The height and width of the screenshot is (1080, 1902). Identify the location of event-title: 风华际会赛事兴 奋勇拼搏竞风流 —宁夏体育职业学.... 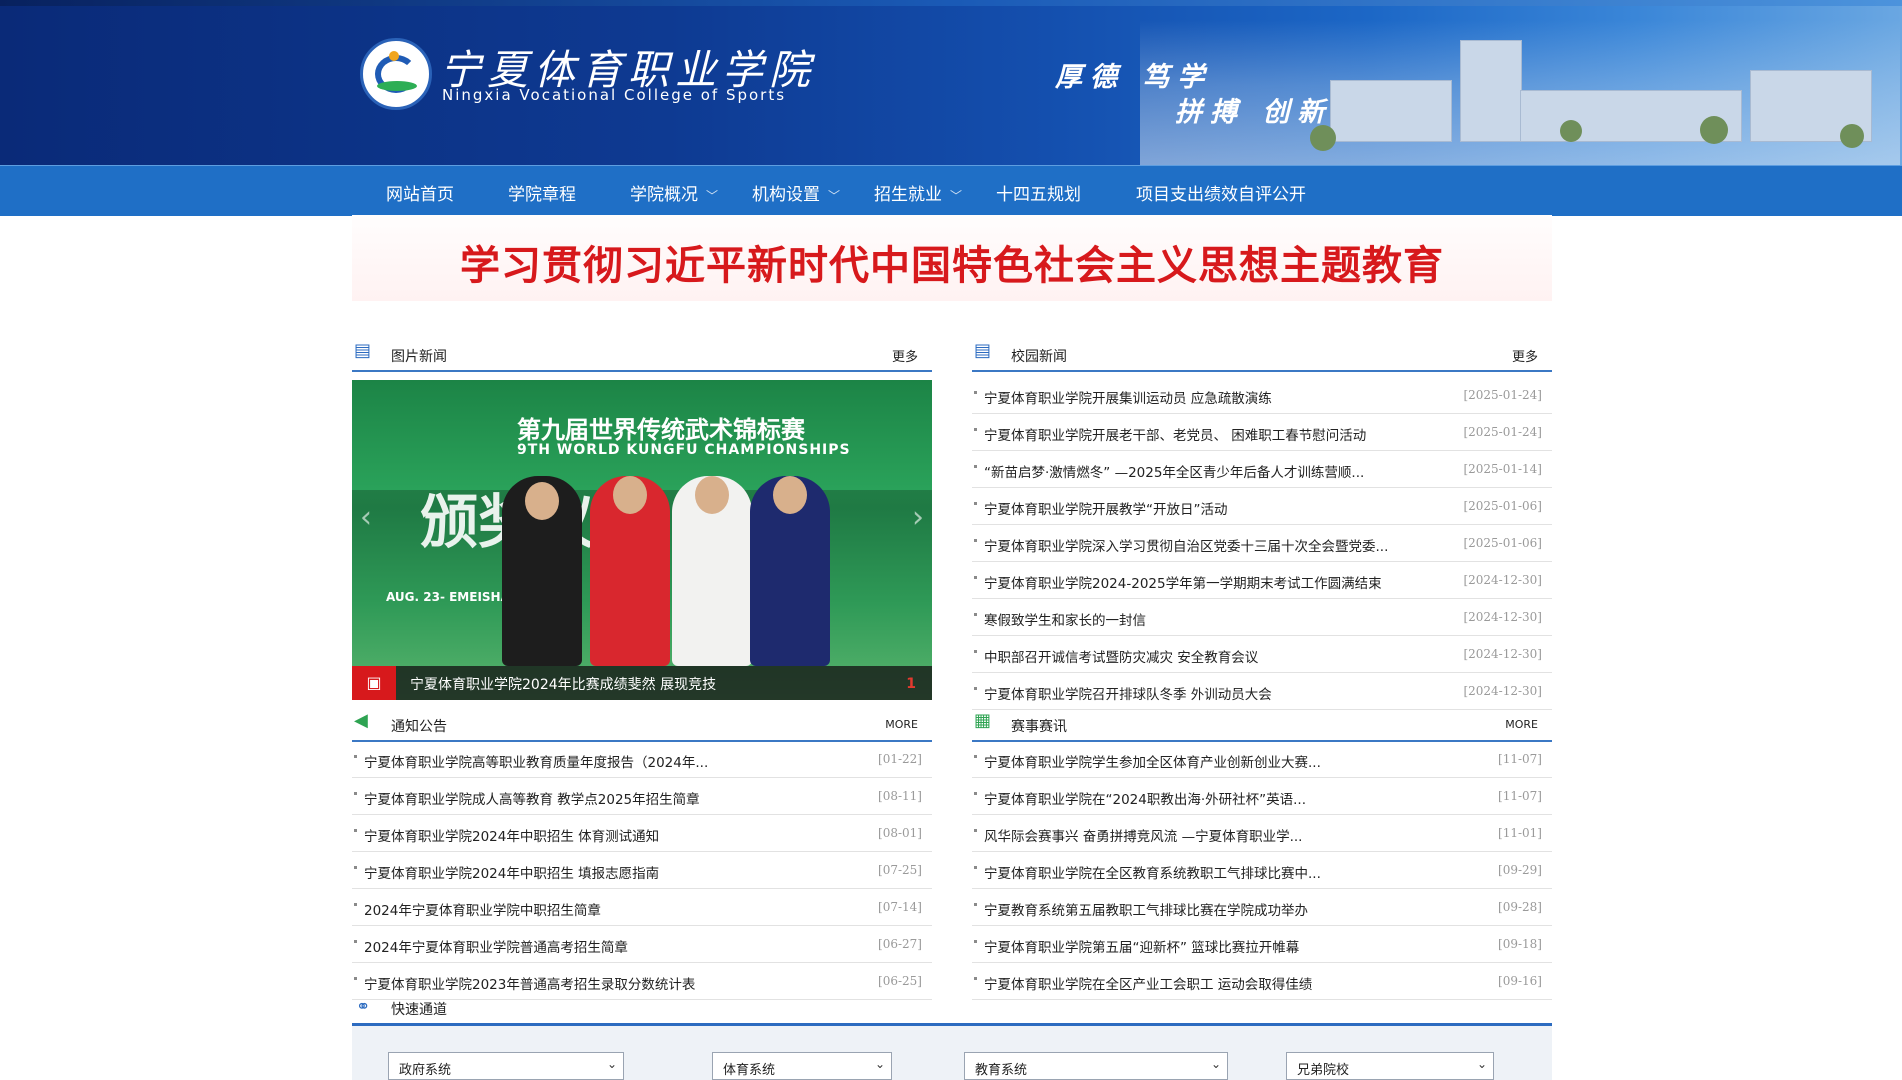
(1143, 835).